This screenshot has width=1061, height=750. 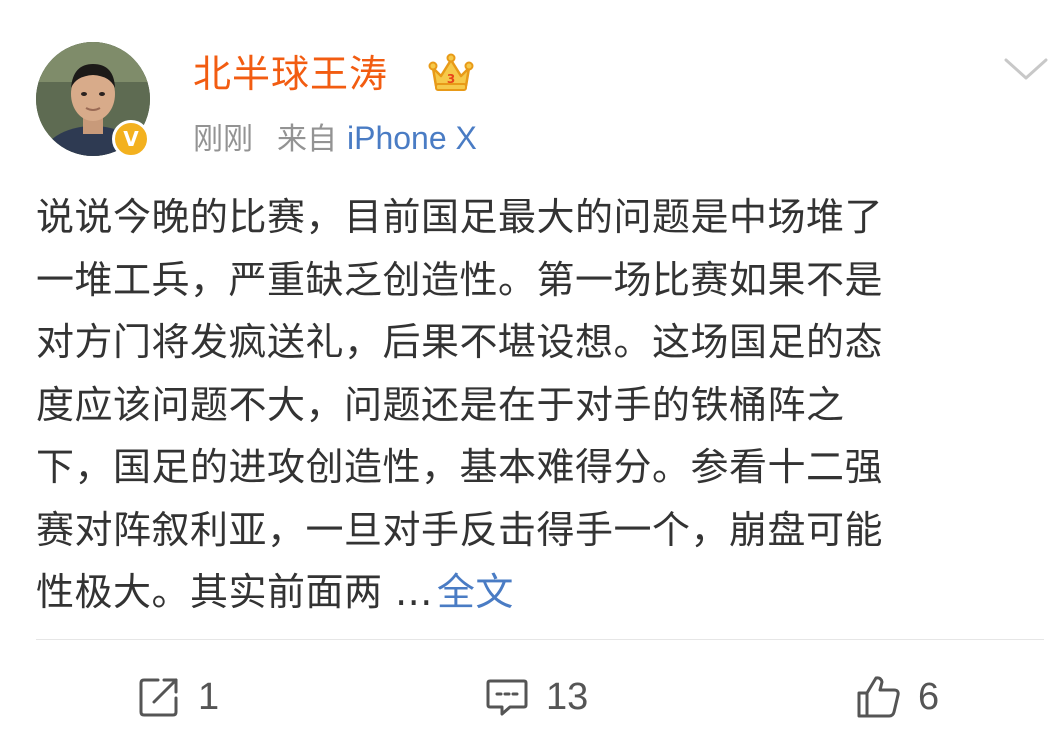 What do you see at coordinates (460, 342) in the screenshot?
I see `post-text-line: 对方门将发疯送礼，后果不堪设想。这场国足的态` at bounding box center [460, 342].